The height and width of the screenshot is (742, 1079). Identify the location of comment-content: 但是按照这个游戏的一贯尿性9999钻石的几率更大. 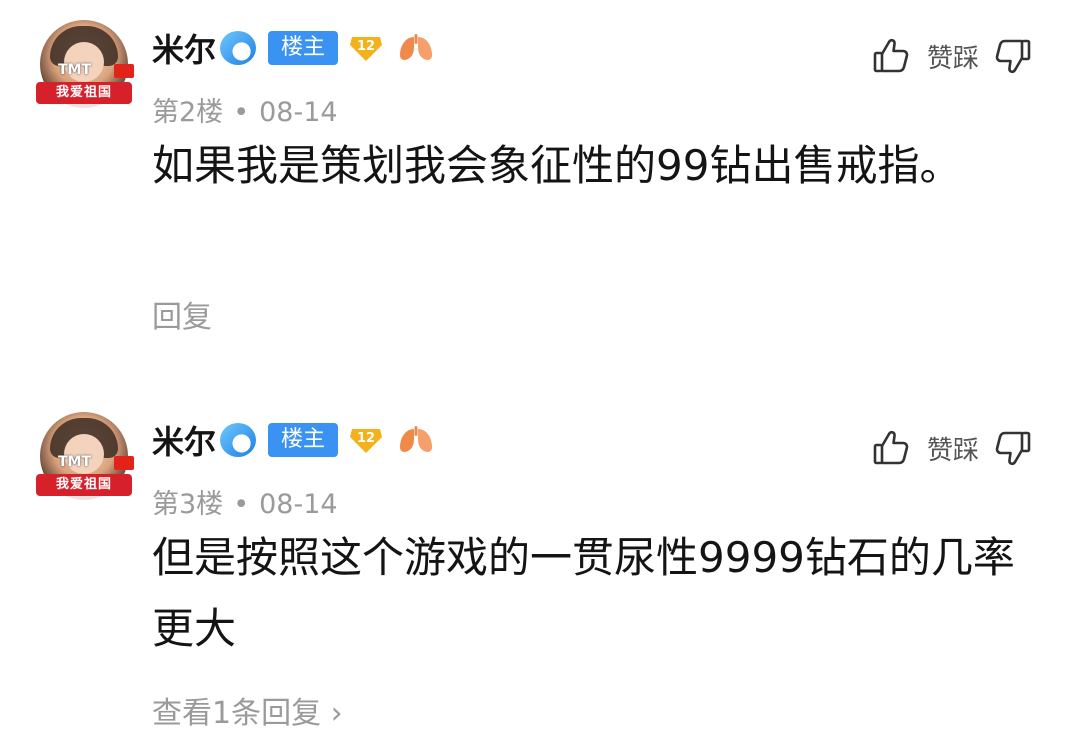
(583, 593).